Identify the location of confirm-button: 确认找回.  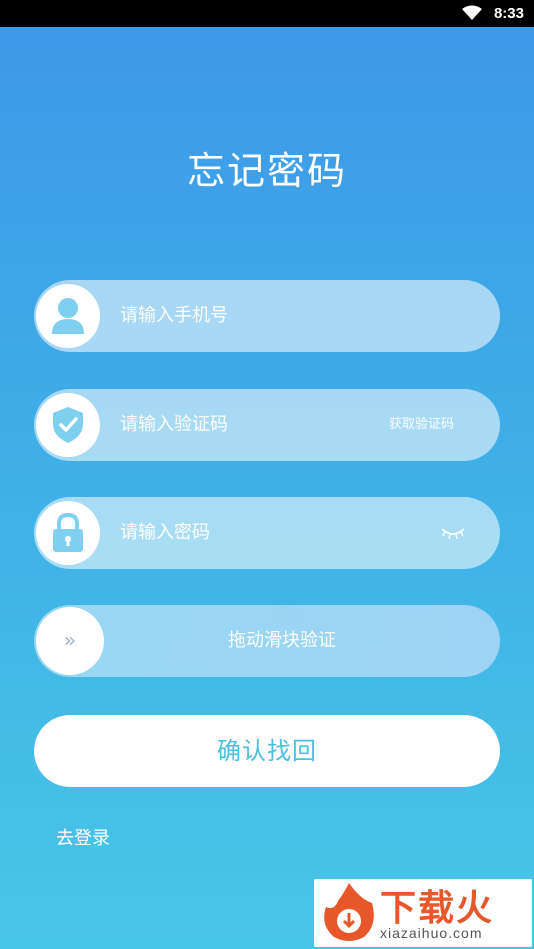
(267, 751).